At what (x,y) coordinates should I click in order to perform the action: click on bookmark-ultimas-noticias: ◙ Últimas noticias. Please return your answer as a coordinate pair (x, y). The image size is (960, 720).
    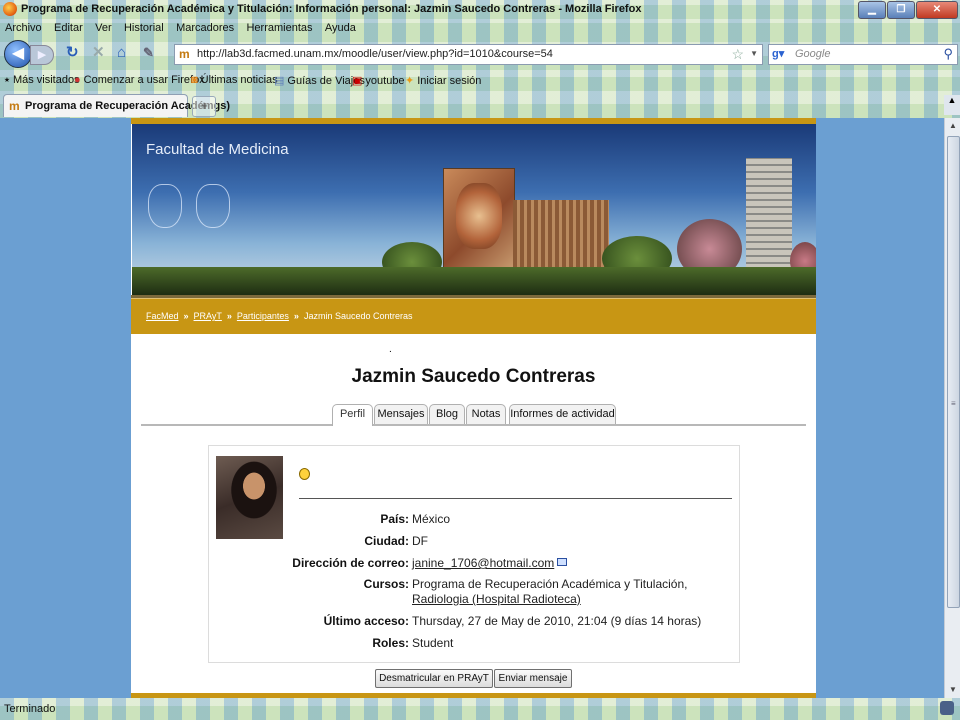
    Looking at the image, I should click on (234, 80).